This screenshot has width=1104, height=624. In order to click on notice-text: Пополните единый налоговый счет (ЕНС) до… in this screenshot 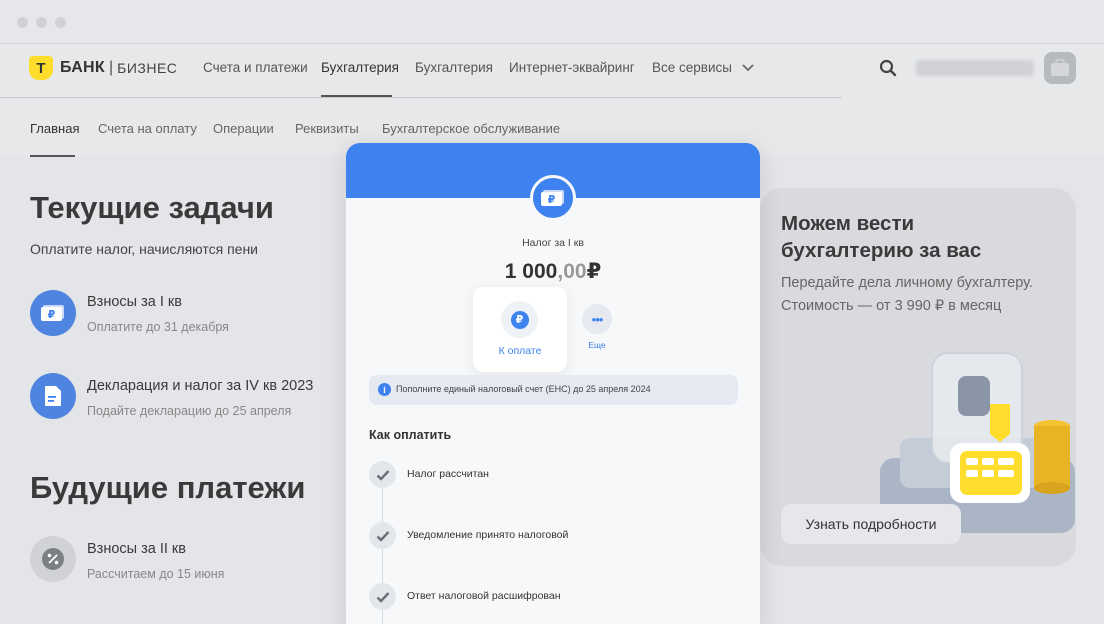, I will do `click(523, 389)`.